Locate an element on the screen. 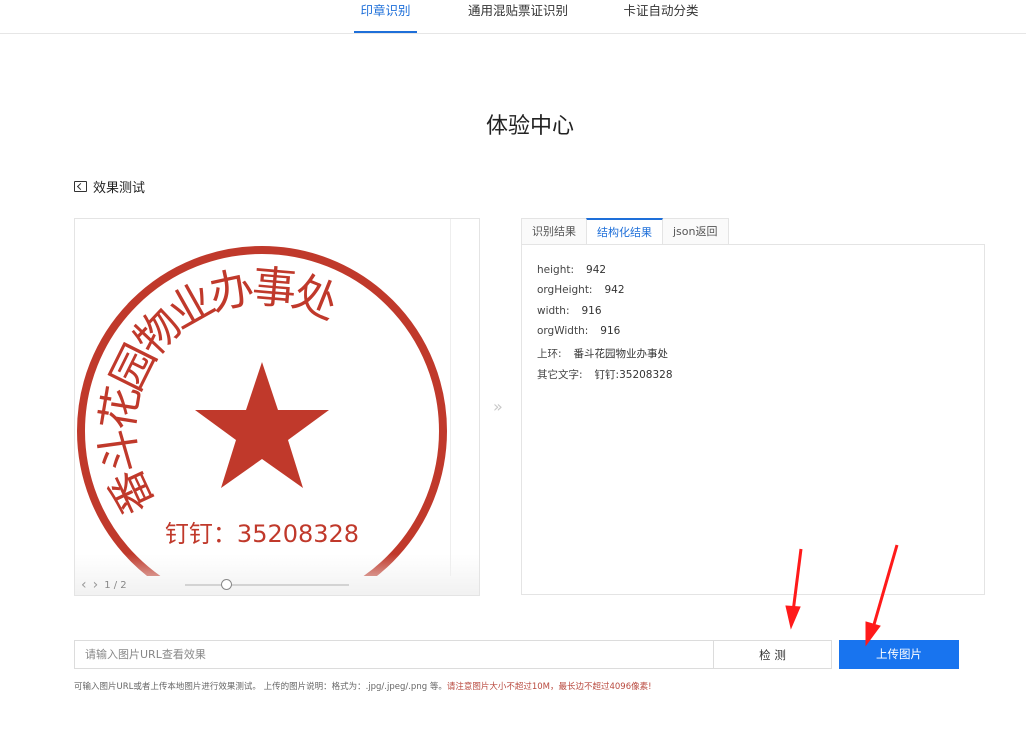 Image resolution: width=1026 pixels, height=735 pixels. field-height: height: 942 is located at coordinates (572, 270).